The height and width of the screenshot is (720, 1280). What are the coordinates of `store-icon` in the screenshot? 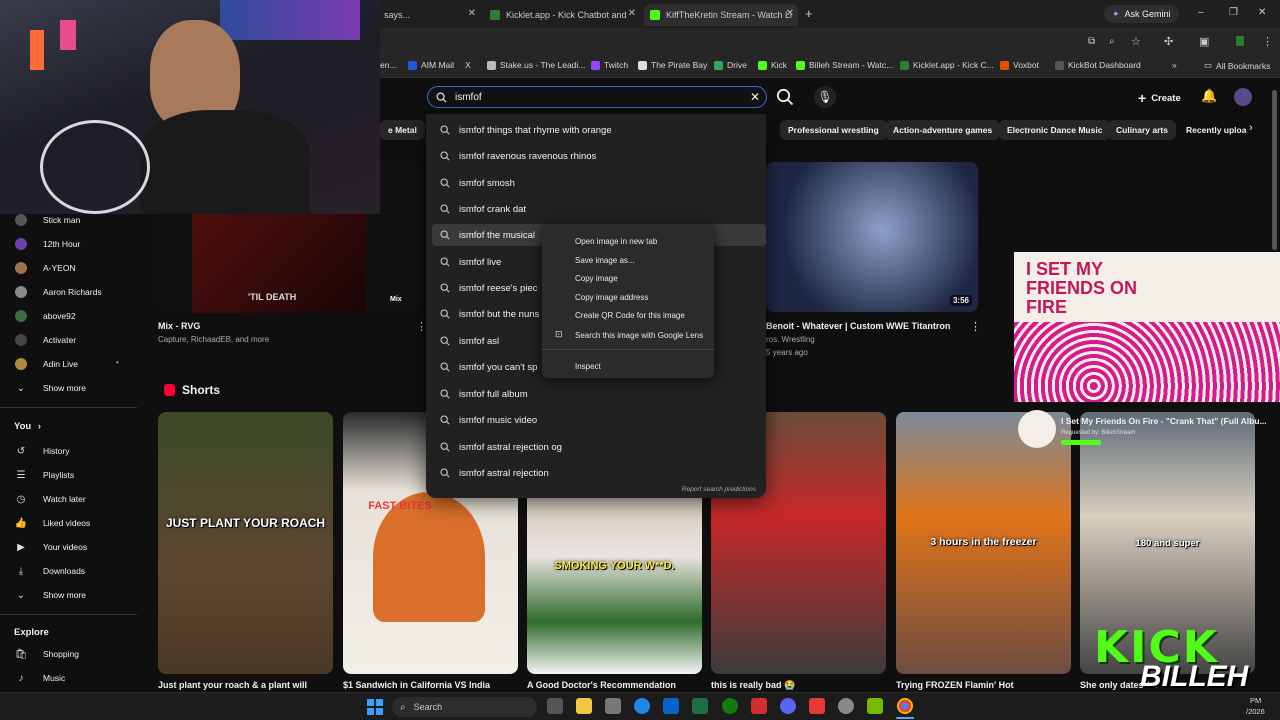 It's located at (613, 706).